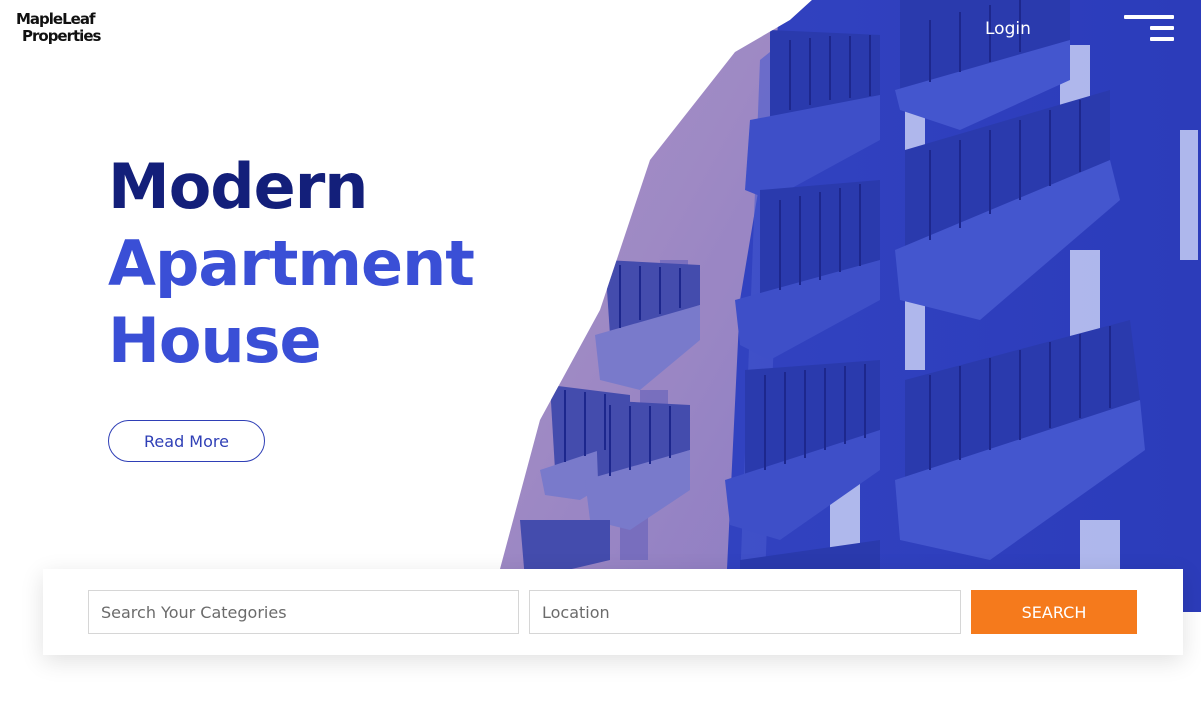 The height and width of the screenshot is (714, 1201). What do you see at coordinates (1054, 612) in the screenshot?
I see `search-button: SEARCH` at bounding box center [1054, 612].